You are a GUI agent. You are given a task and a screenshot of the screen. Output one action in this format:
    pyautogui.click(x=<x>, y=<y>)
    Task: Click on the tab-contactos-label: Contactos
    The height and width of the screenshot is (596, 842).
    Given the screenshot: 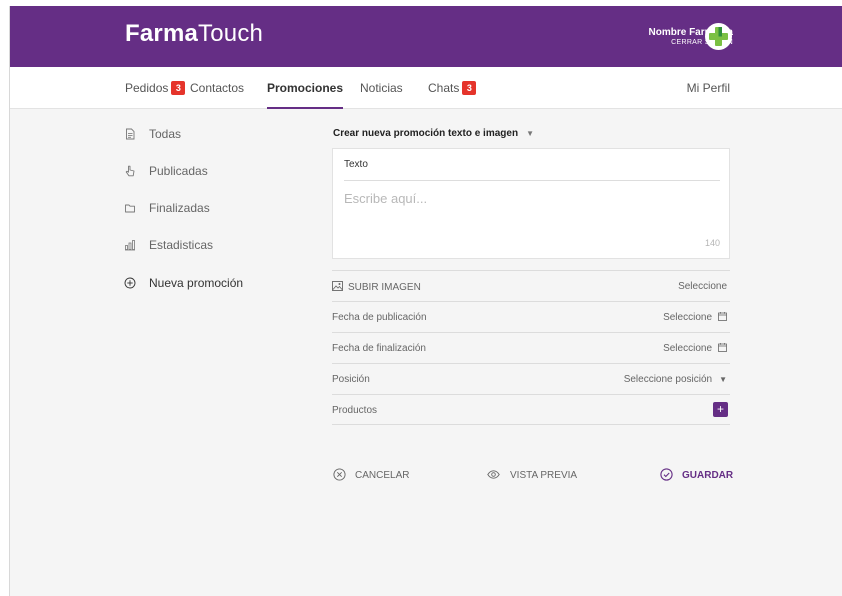 What is the action you would take?
    pyautogui.click(x=217, y=88)
    